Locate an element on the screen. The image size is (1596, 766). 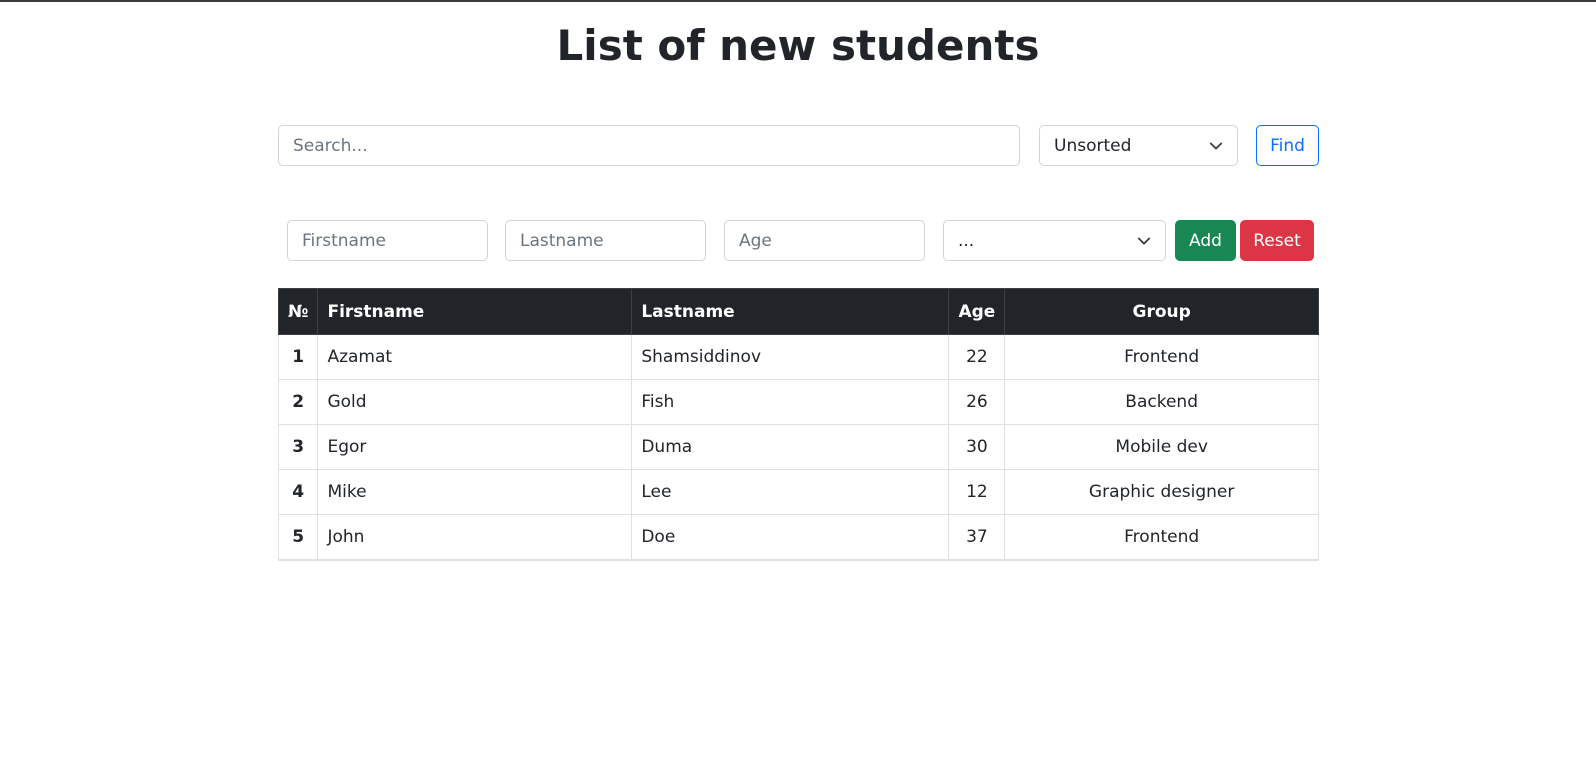
row-group: Mobile dev is located at coordinates (1161, 447).